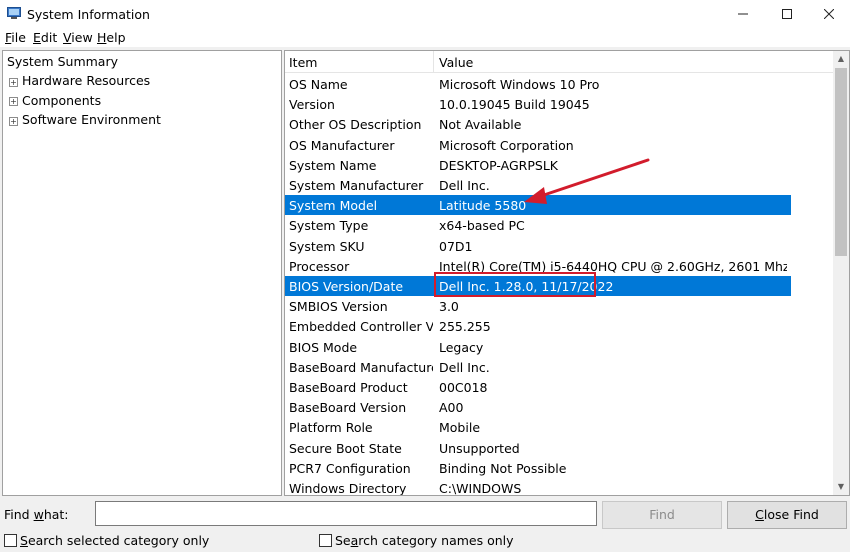 The width and height of the screenshot is (850, 552). Describe the element at coordinates (348, 488) in the screenshot. I see `row-item: Windows Directory` at that location.